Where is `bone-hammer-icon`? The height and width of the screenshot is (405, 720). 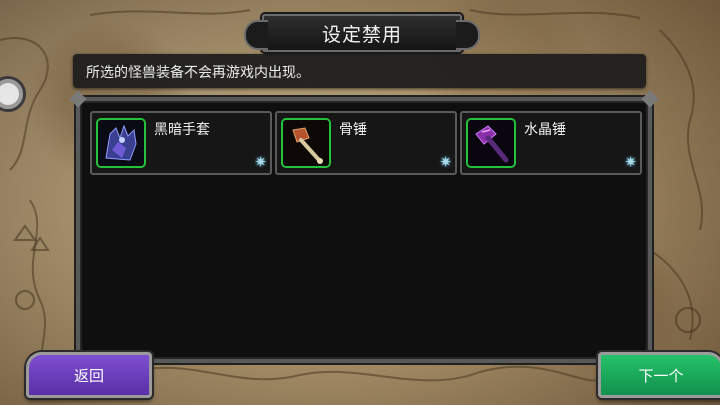 bone-hammer-icon is located at coordinates (306, 143).